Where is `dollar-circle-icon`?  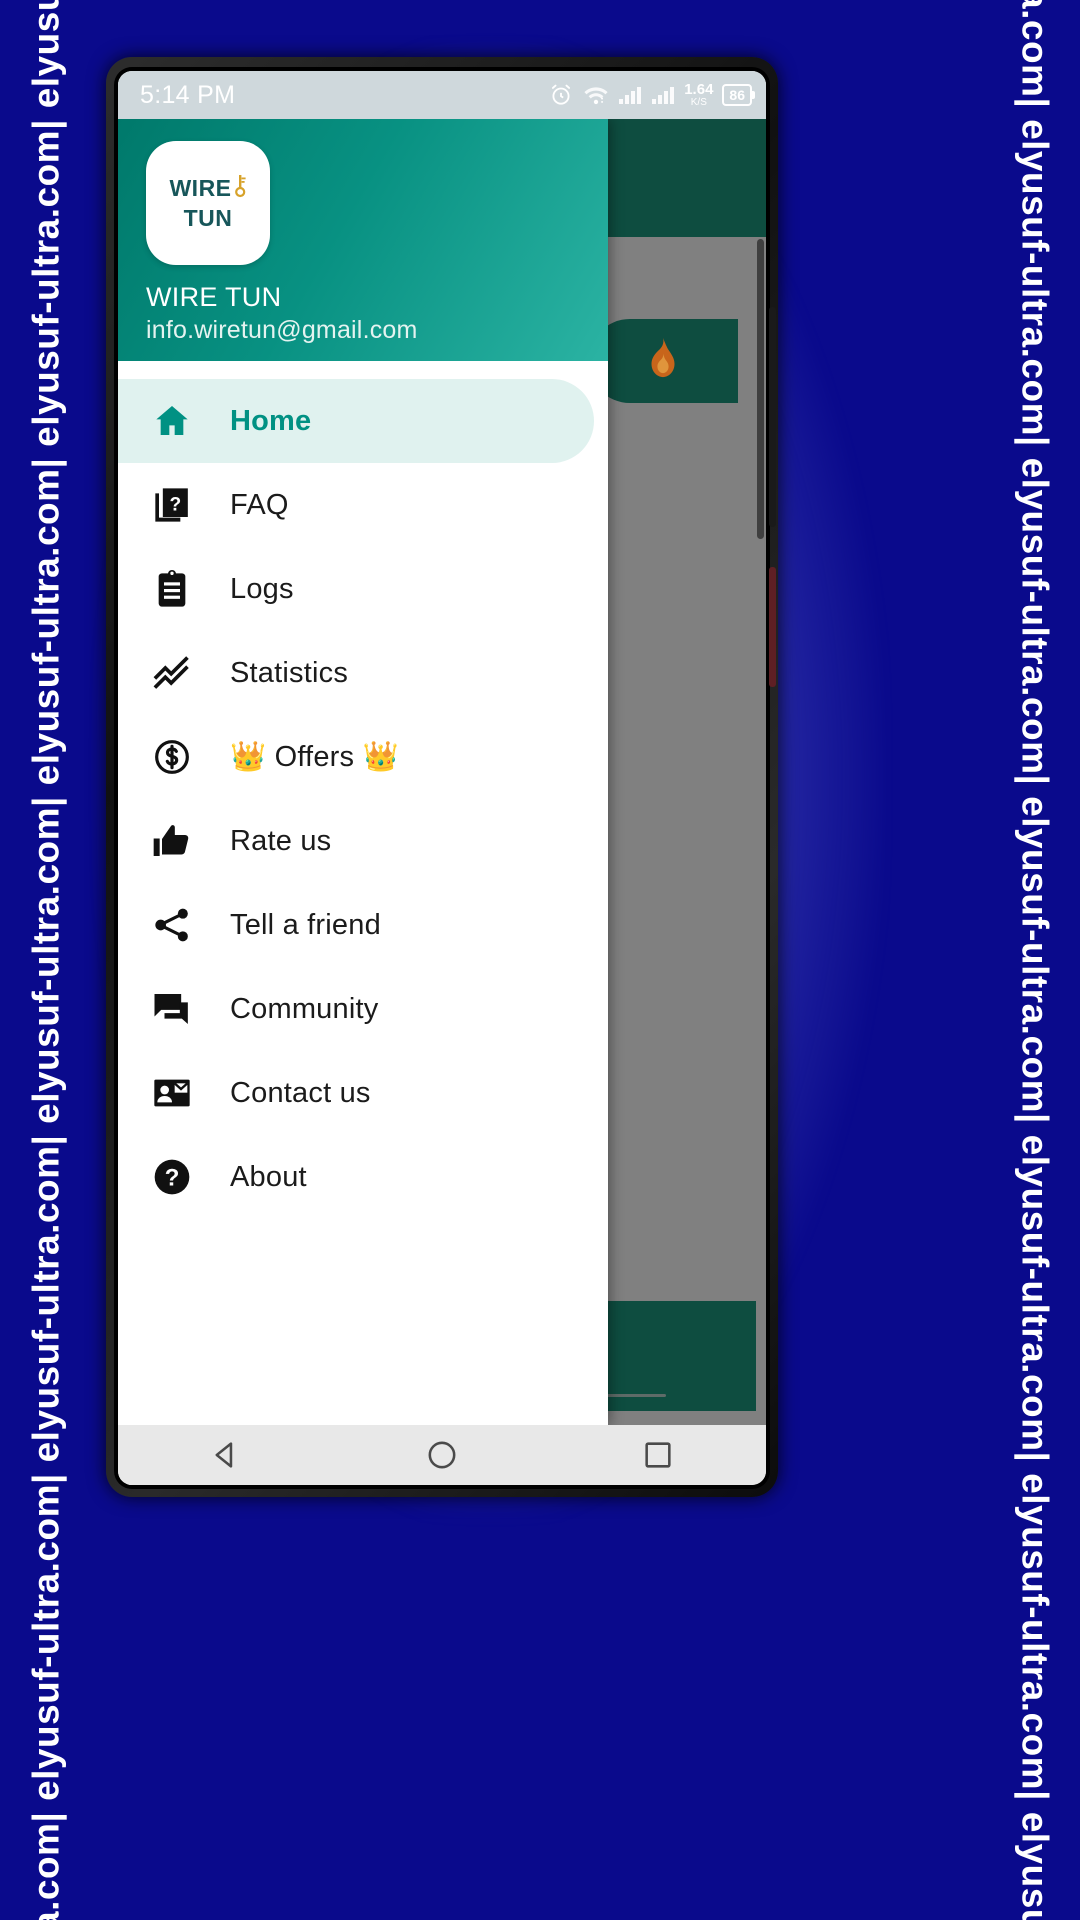
dollar-circle-icon is located at coordinates (175, 757).